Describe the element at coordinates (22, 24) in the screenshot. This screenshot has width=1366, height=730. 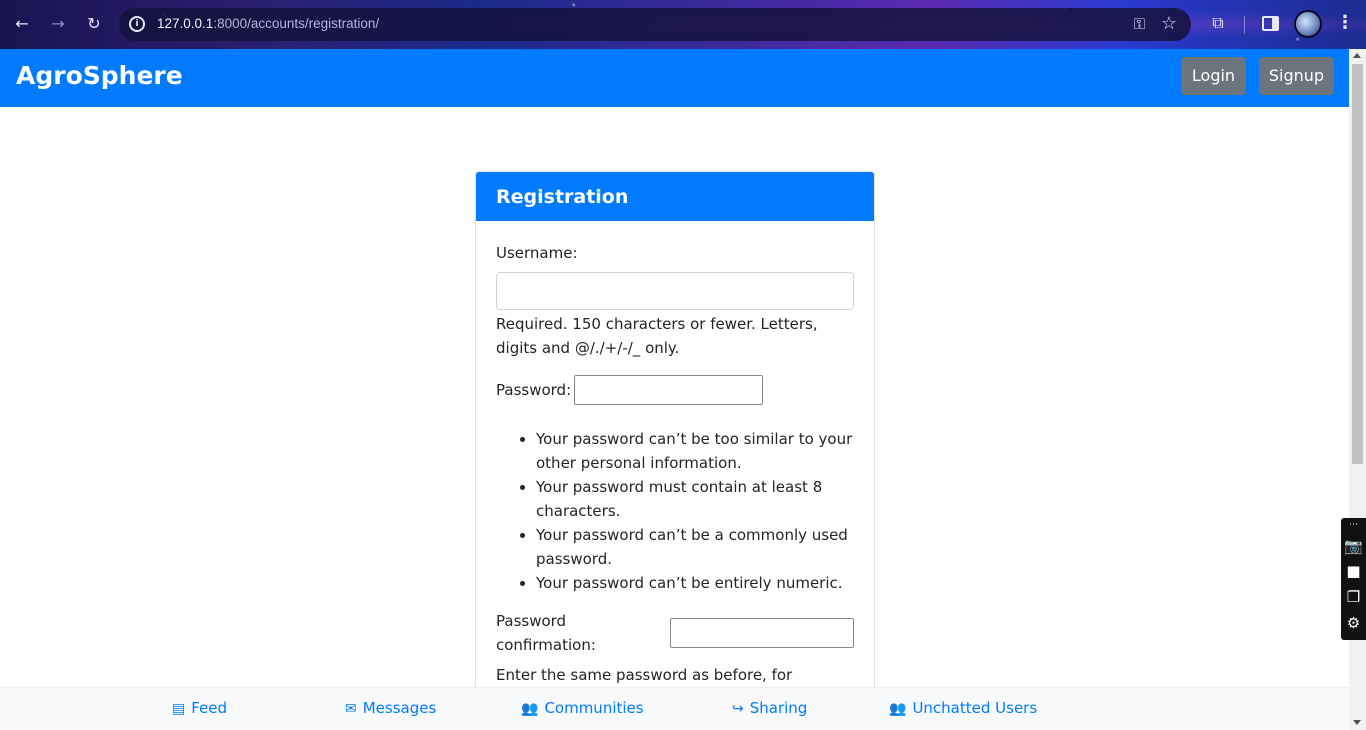
I see `back-icon: ←` at that location.